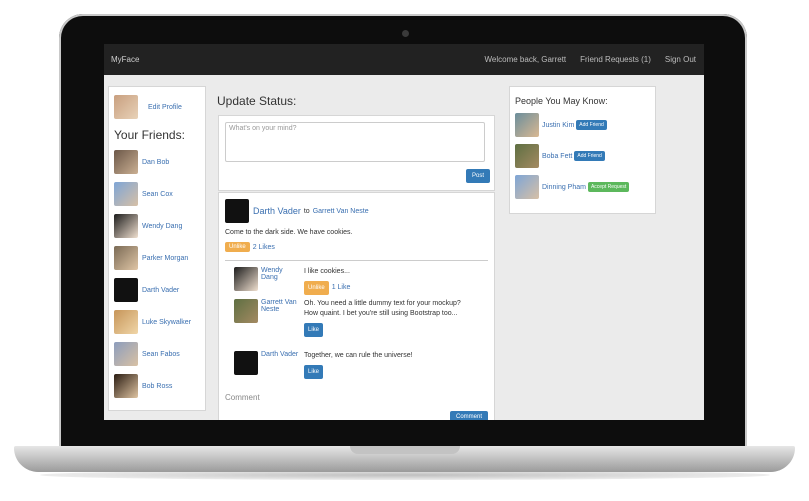 The width and height of the screenshot is (809, 501). I want to click on friend-name: Darth Vader, so click(160, 290).